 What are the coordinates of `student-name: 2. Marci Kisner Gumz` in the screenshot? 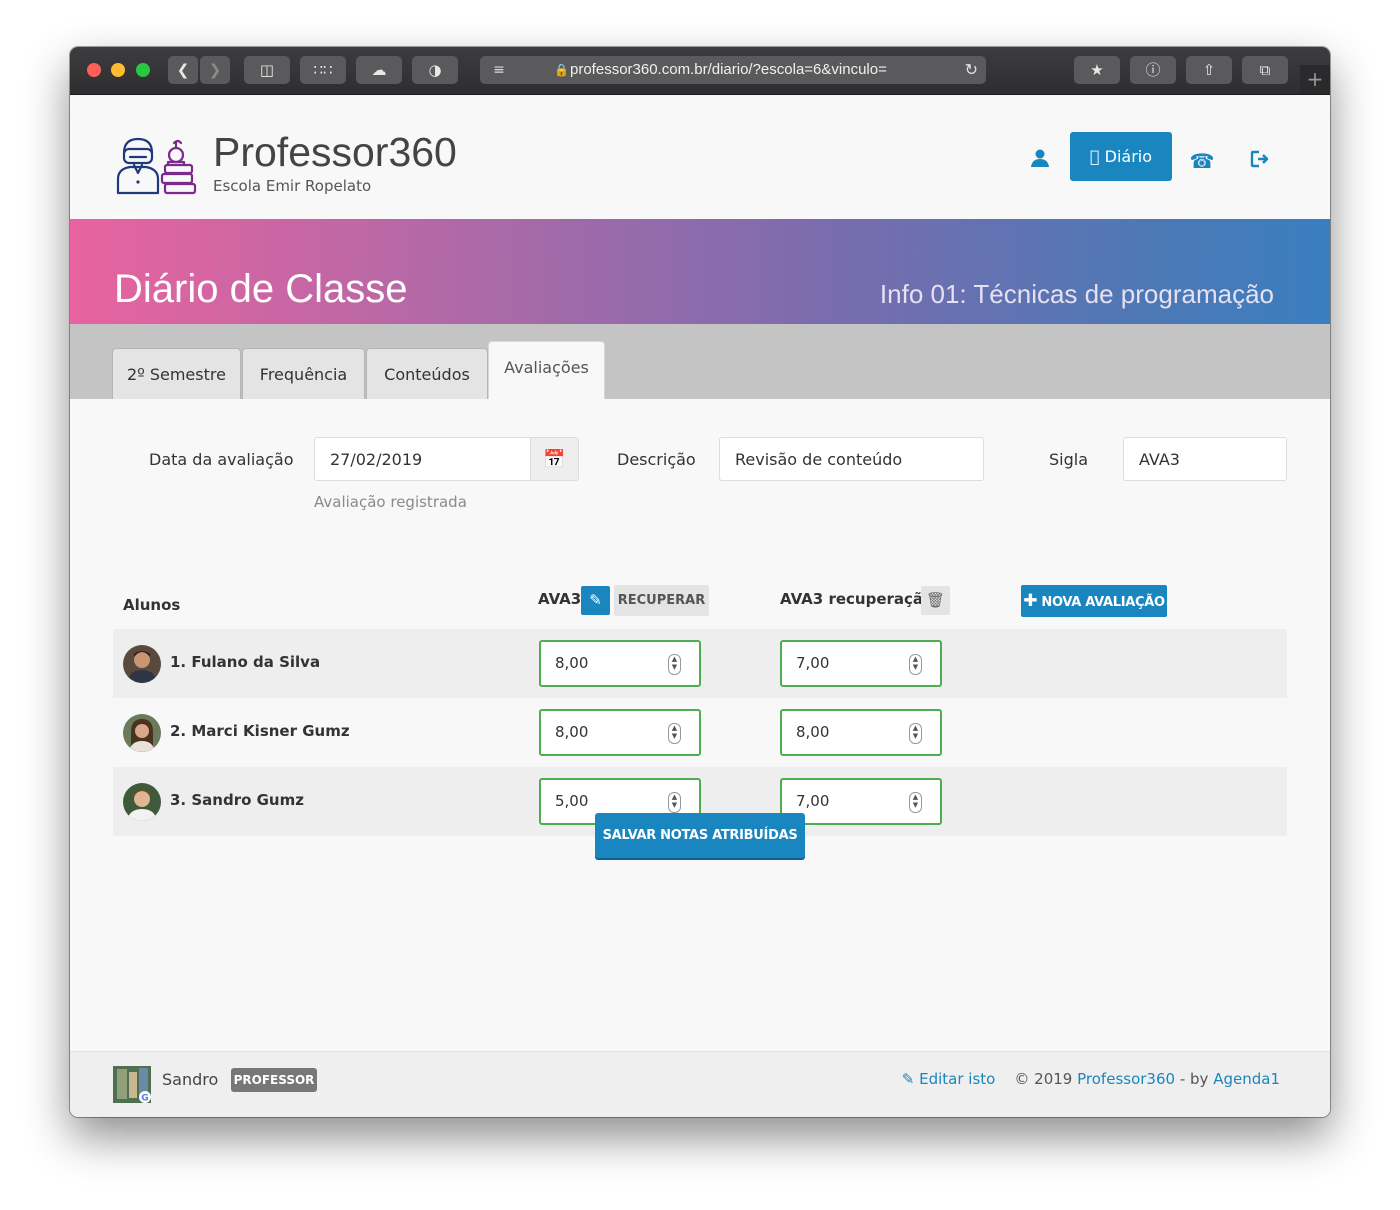 It's located at (260, 731).